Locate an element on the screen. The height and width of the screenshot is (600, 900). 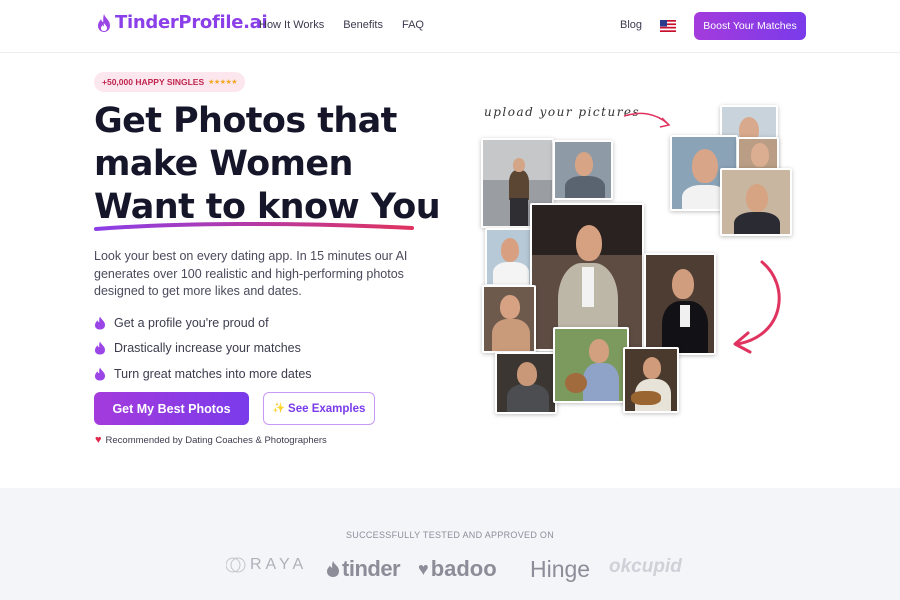
nav-link-benefits: Benefits is located at coordinates (363, 25).